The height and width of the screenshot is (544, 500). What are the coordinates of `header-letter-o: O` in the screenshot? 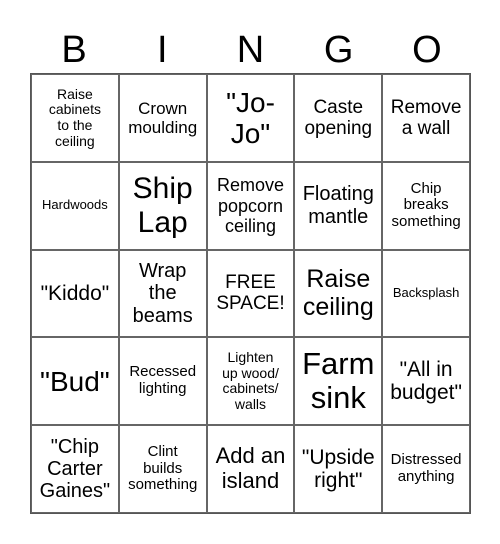 It's located at (427, 50).